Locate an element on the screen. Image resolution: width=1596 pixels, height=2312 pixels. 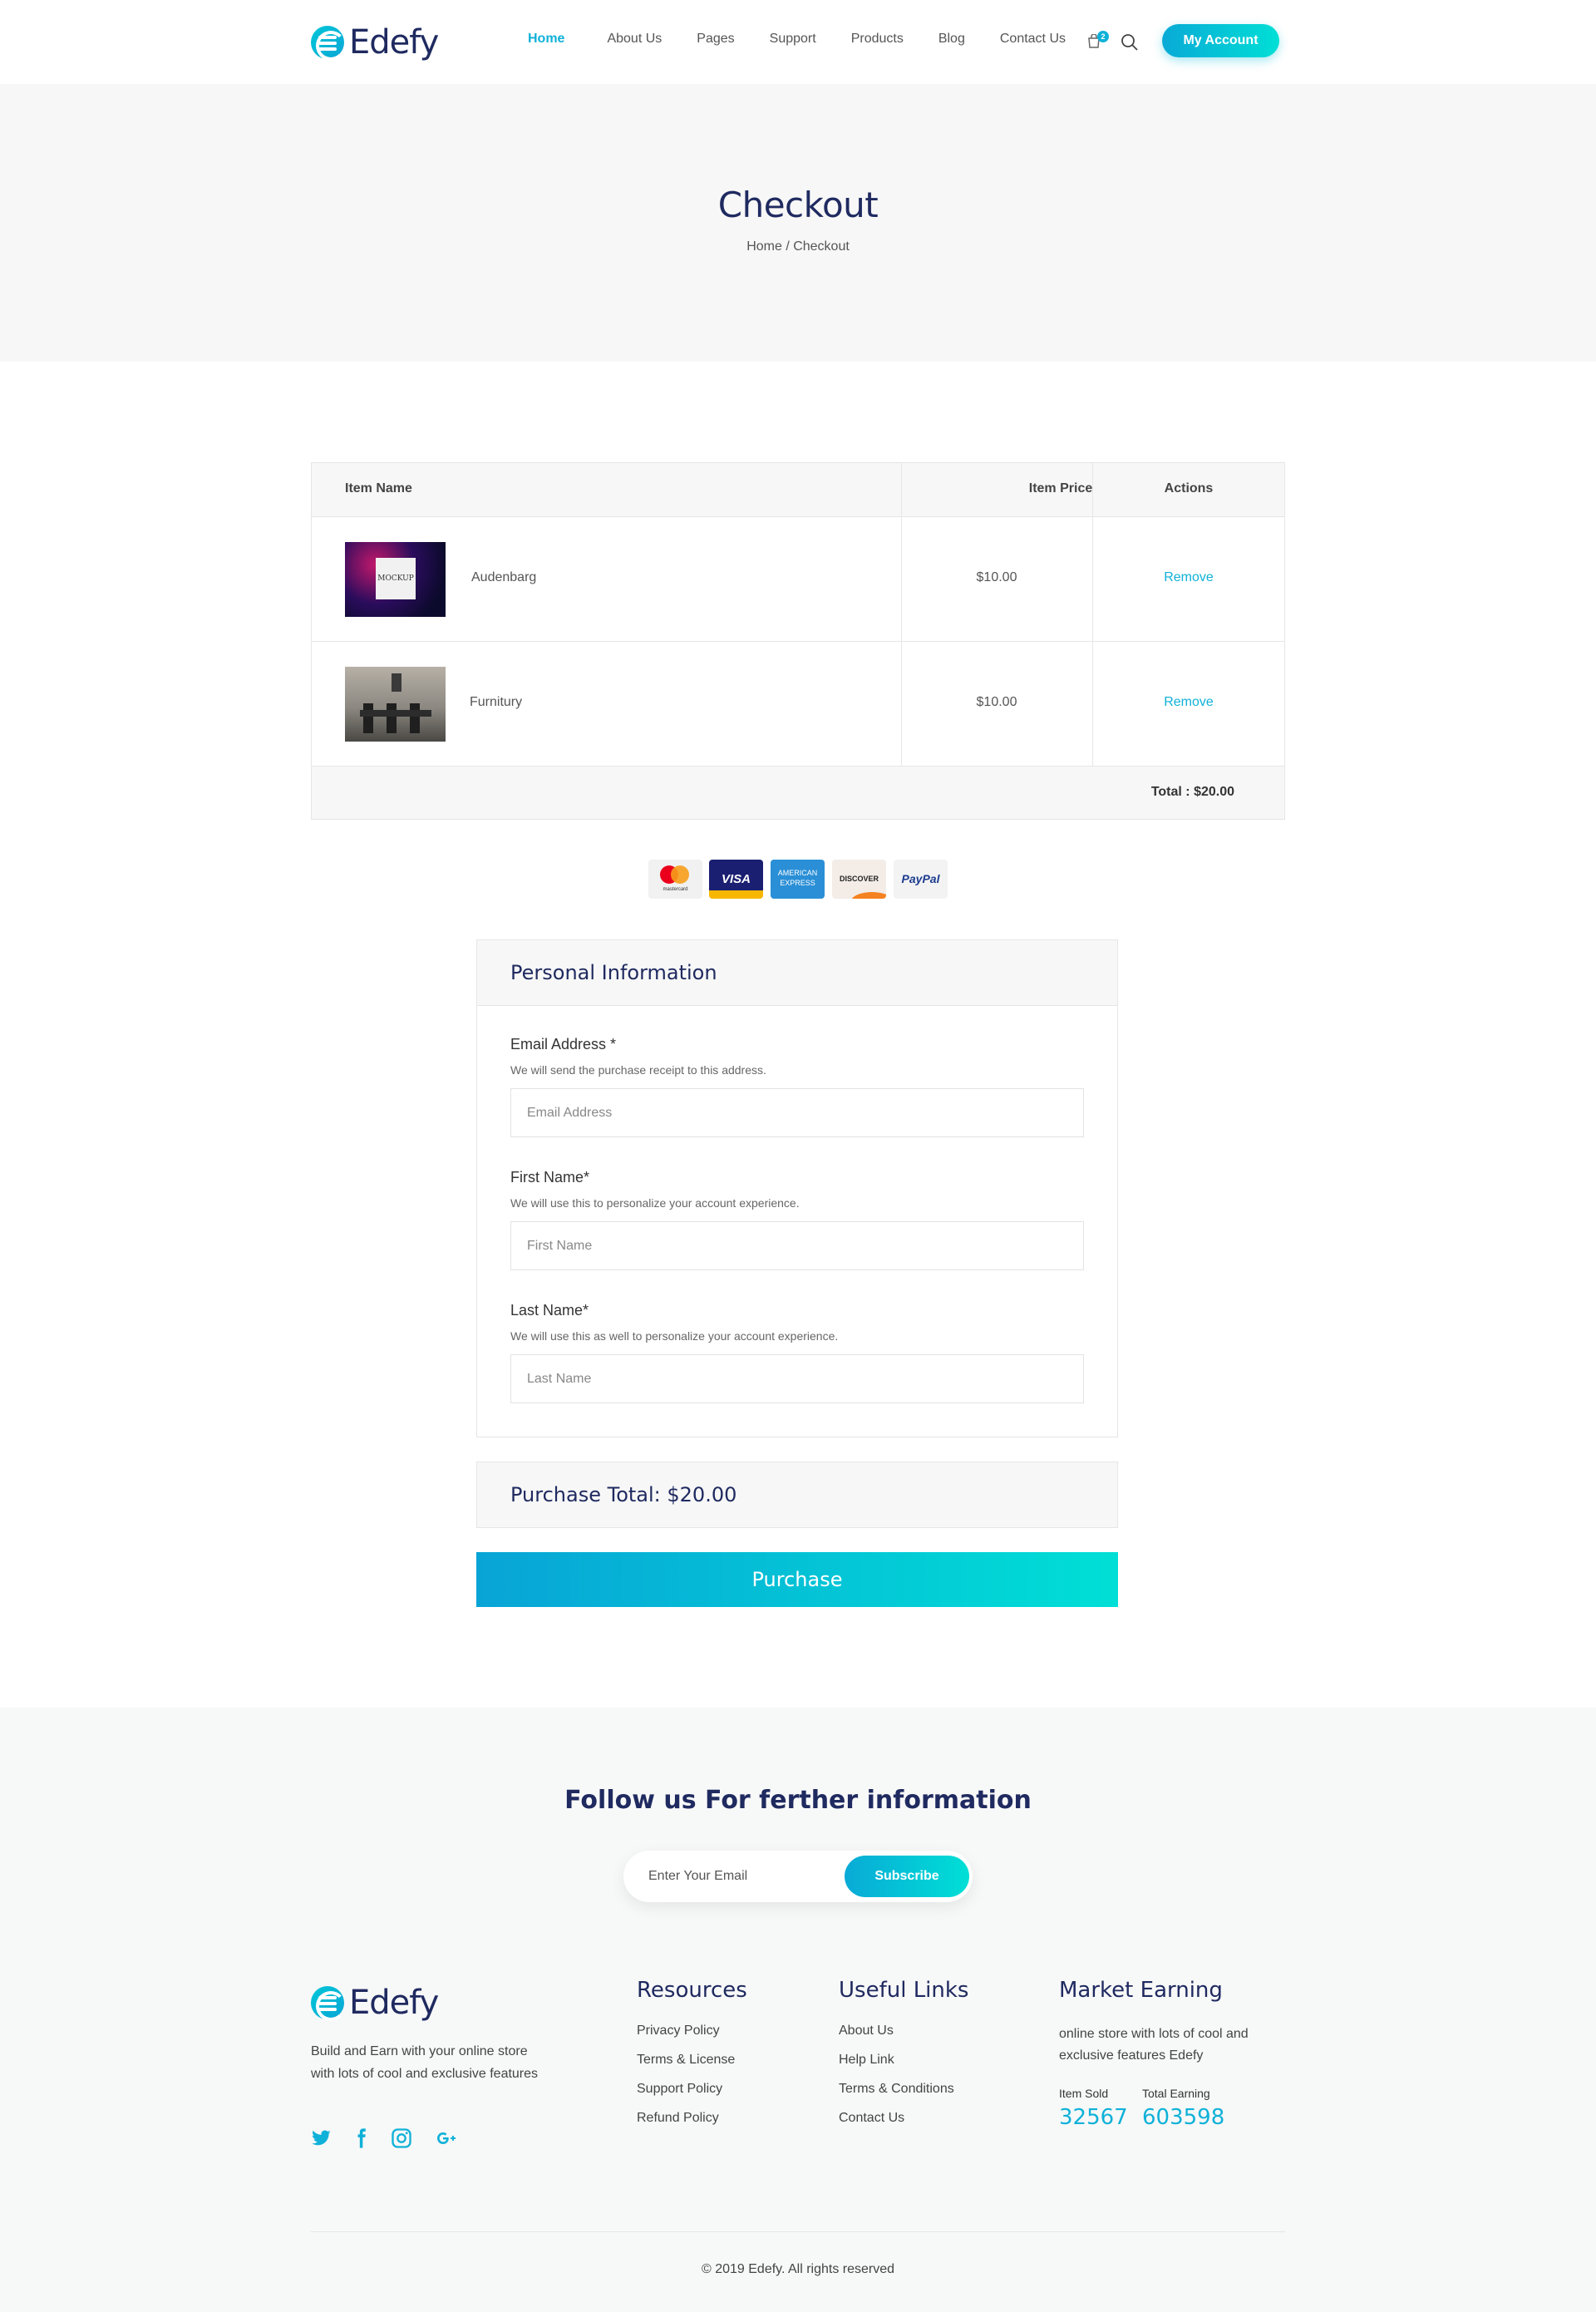
page-banner: Checkout Home / Checkout is located at coordinates (798, 223).